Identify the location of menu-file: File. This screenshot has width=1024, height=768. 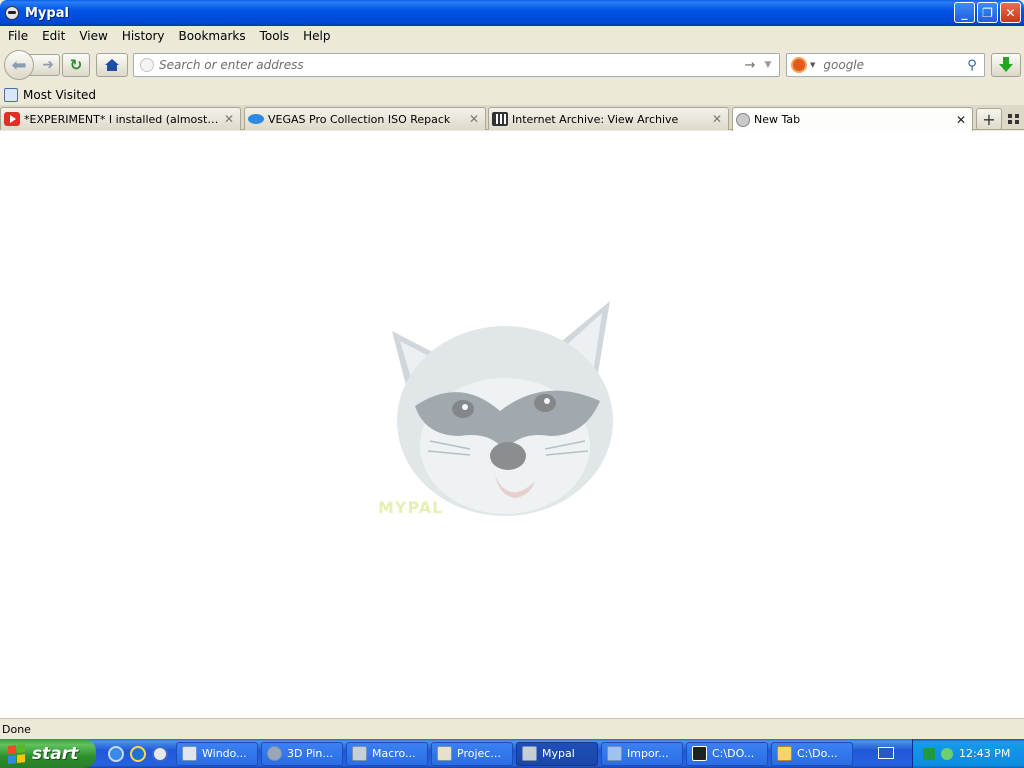
(18, 36).